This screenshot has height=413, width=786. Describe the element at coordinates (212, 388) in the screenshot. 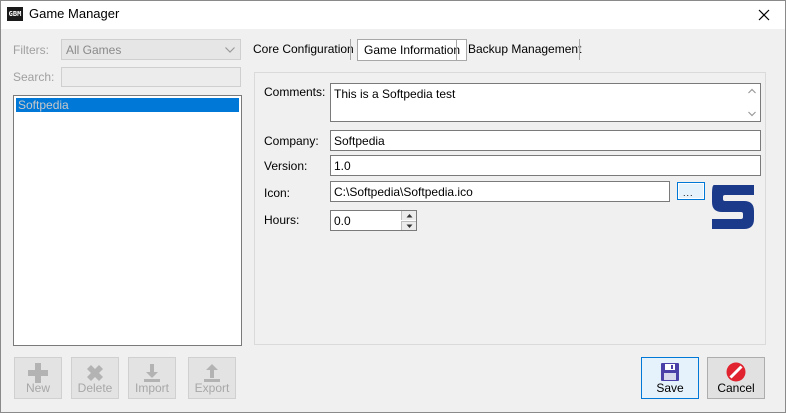

I see `export-label: Export` at that location.